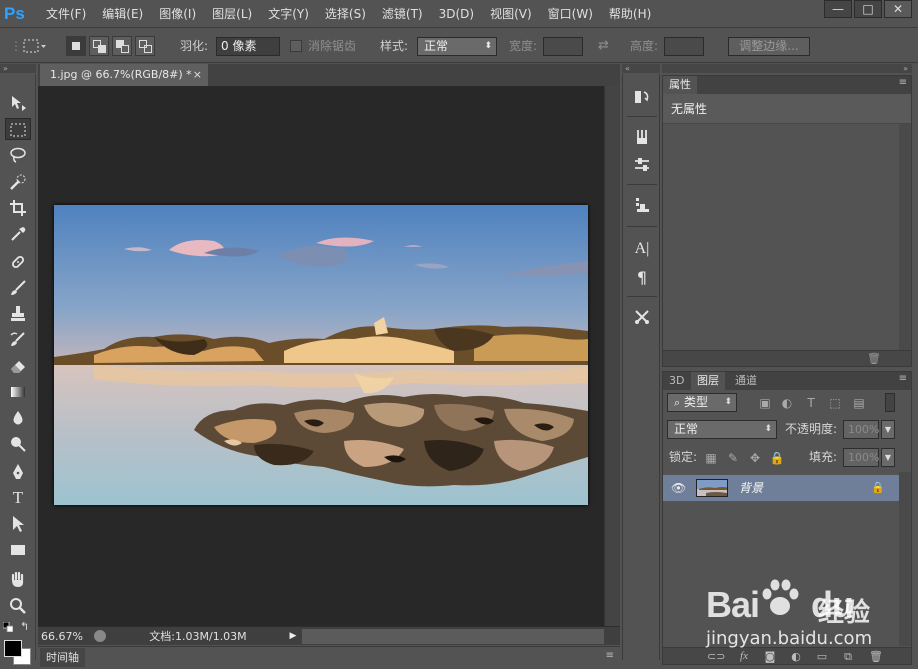 This screenshot has height=669, width=918. I want to click on dodge-tool-icon, so click(18, 444).